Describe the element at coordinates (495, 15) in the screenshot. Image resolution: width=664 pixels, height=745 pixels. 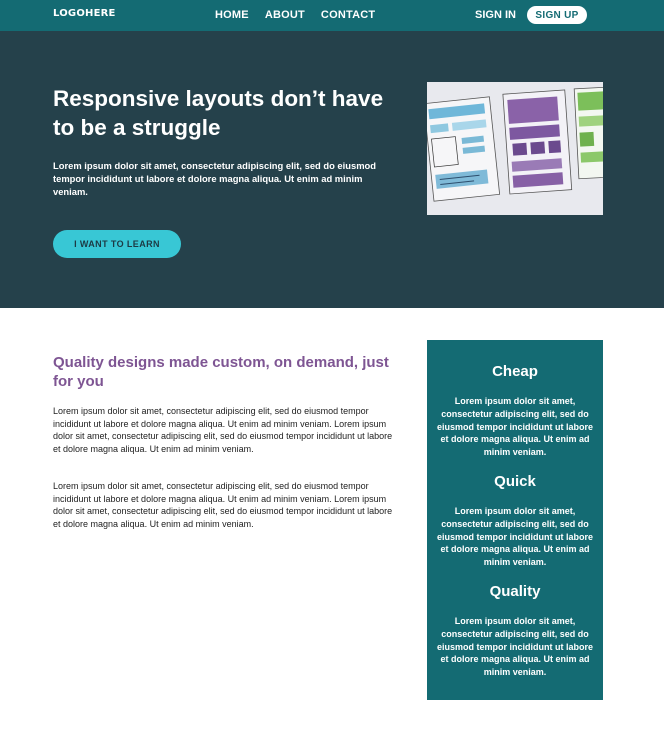
I see `sign-in-link: SIGN IN` at that location.